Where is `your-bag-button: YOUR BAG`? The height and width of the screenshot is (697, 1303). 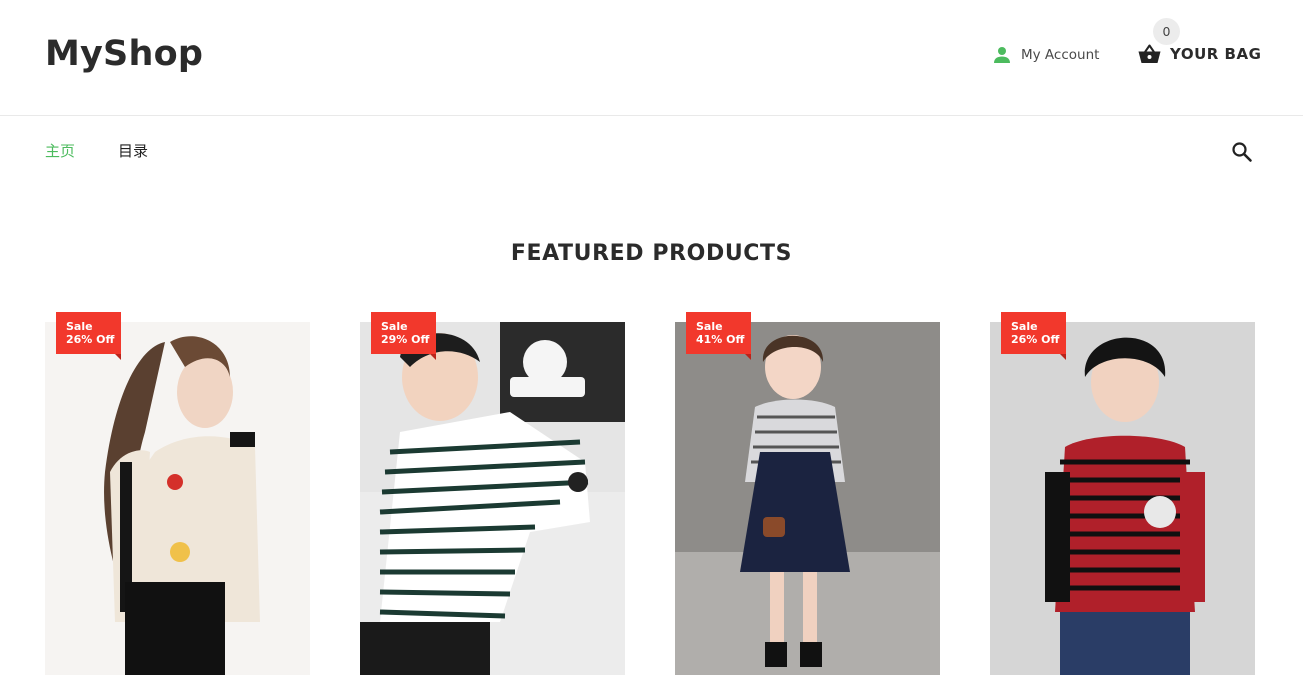 your-bag-button: YOUR BAG is located at coordinates (1199, 54).